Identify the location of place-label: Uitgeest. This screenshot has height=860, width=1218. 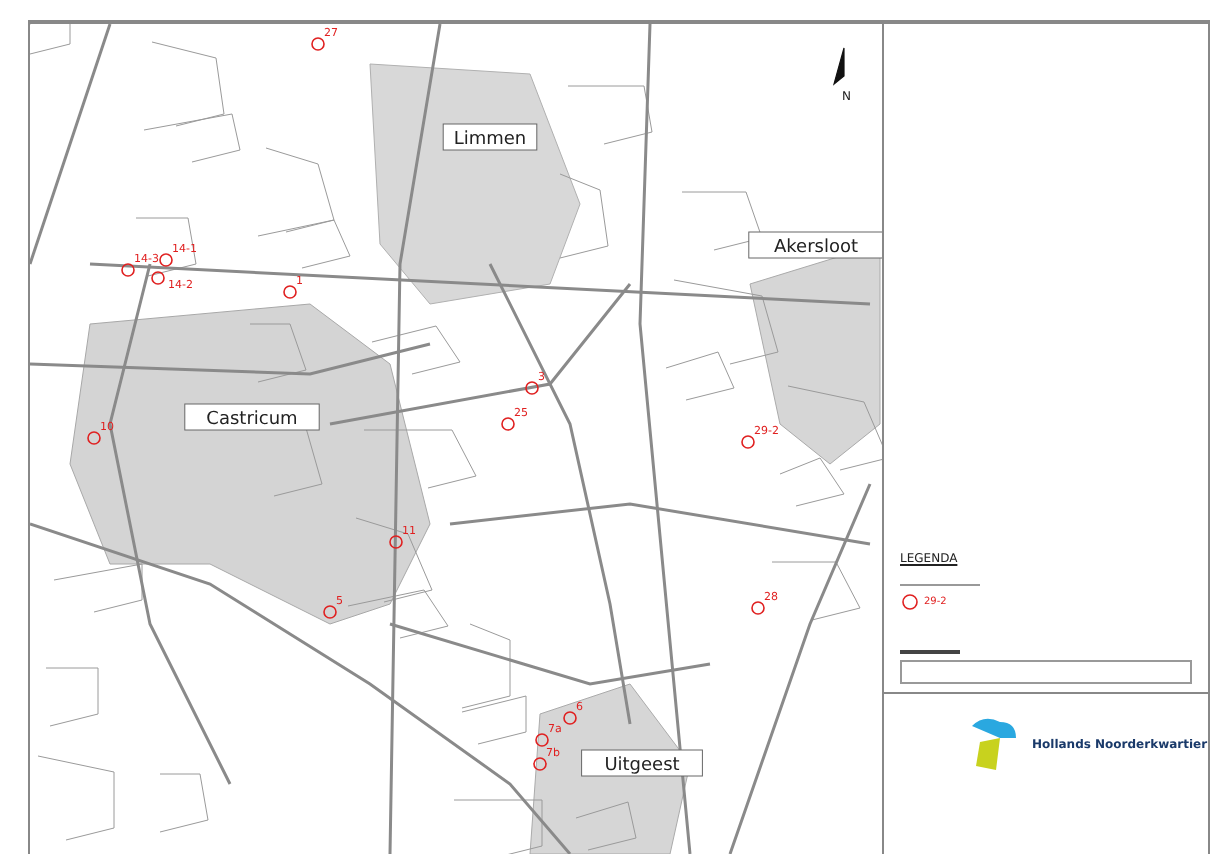
(642, 763).